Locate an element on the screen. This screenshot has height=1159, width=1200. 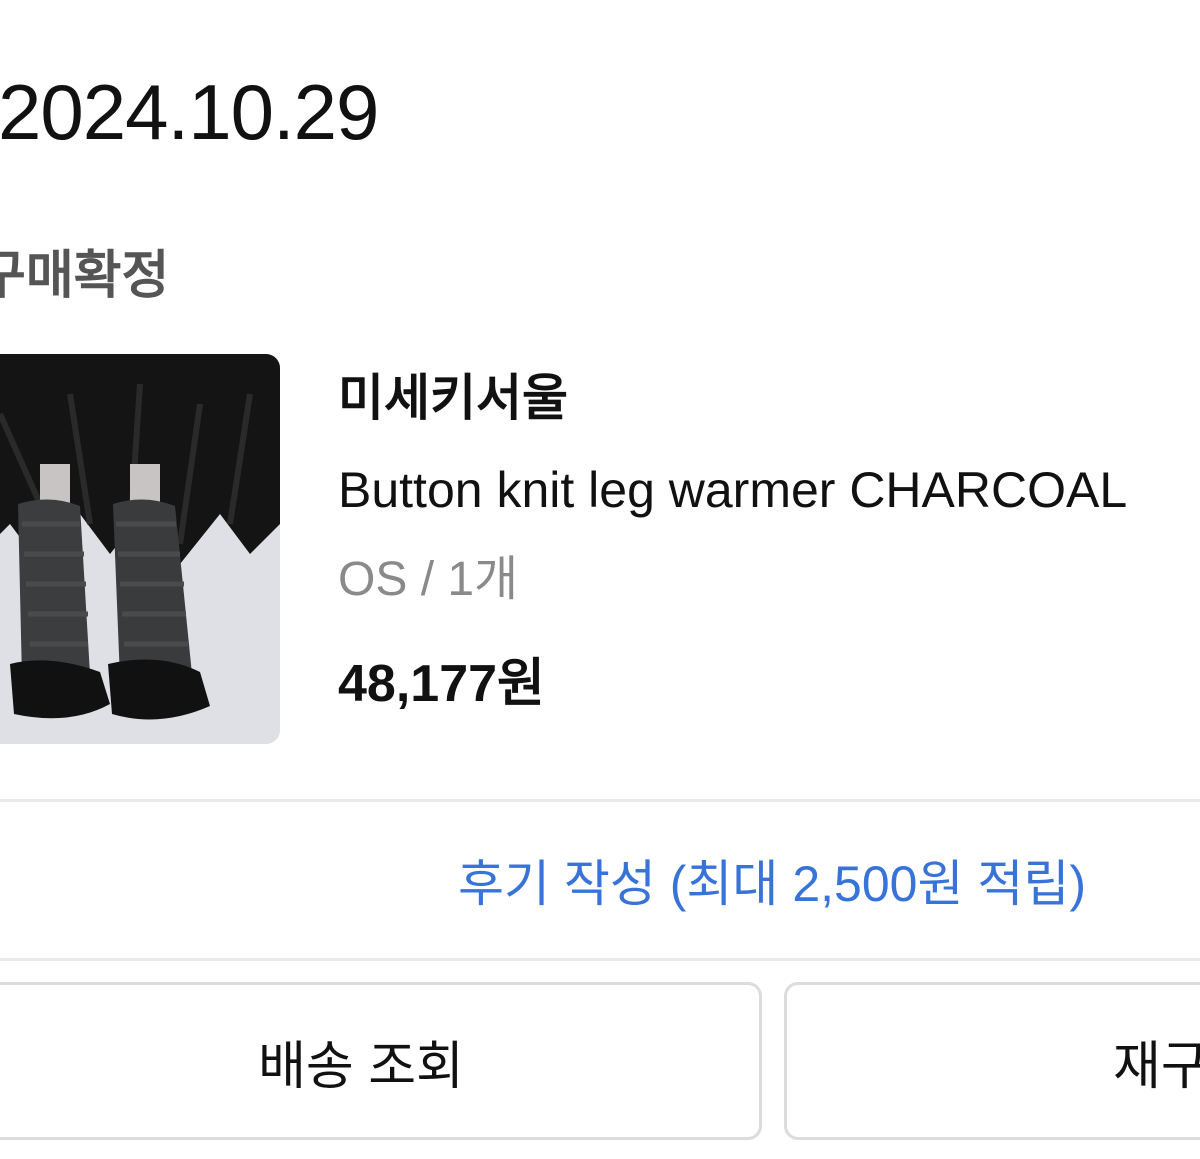
divider-top is located at coordinates (600, 800).